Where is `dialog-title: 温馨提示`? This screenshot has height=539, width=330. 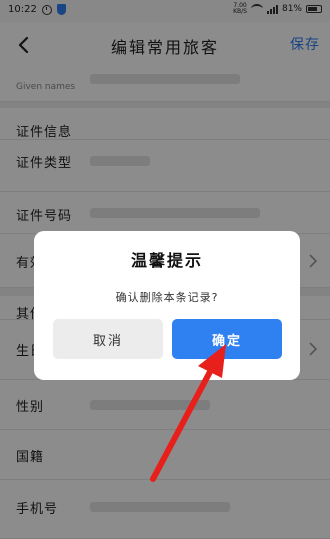 dialog-title: 温馨提示 is located at coordinates (166, 260).